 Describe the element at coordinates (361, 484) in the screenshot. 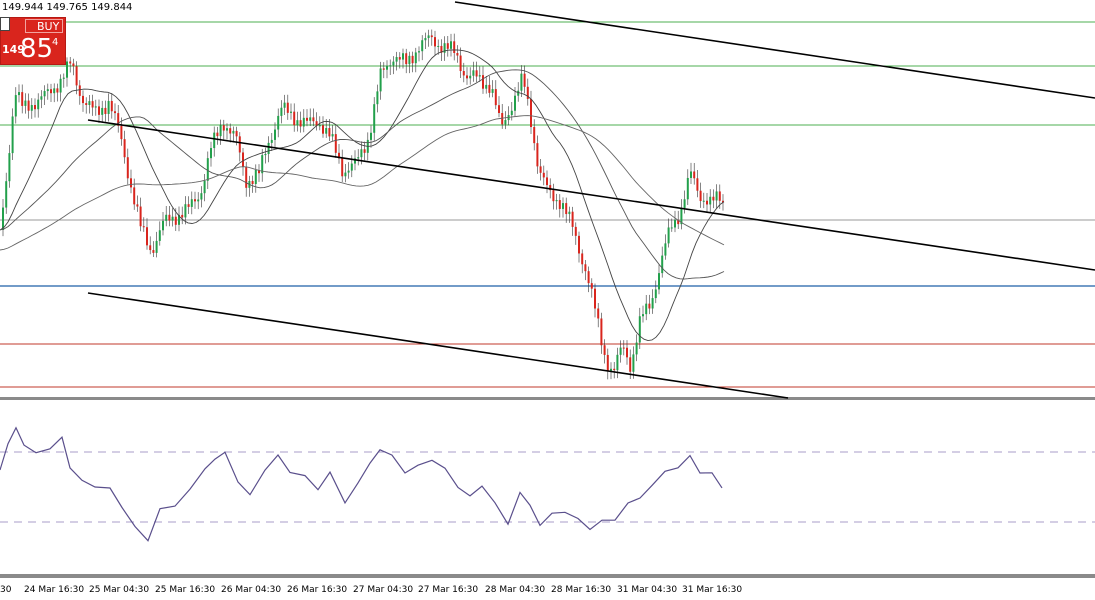

I see `oscillator-line` at that location.